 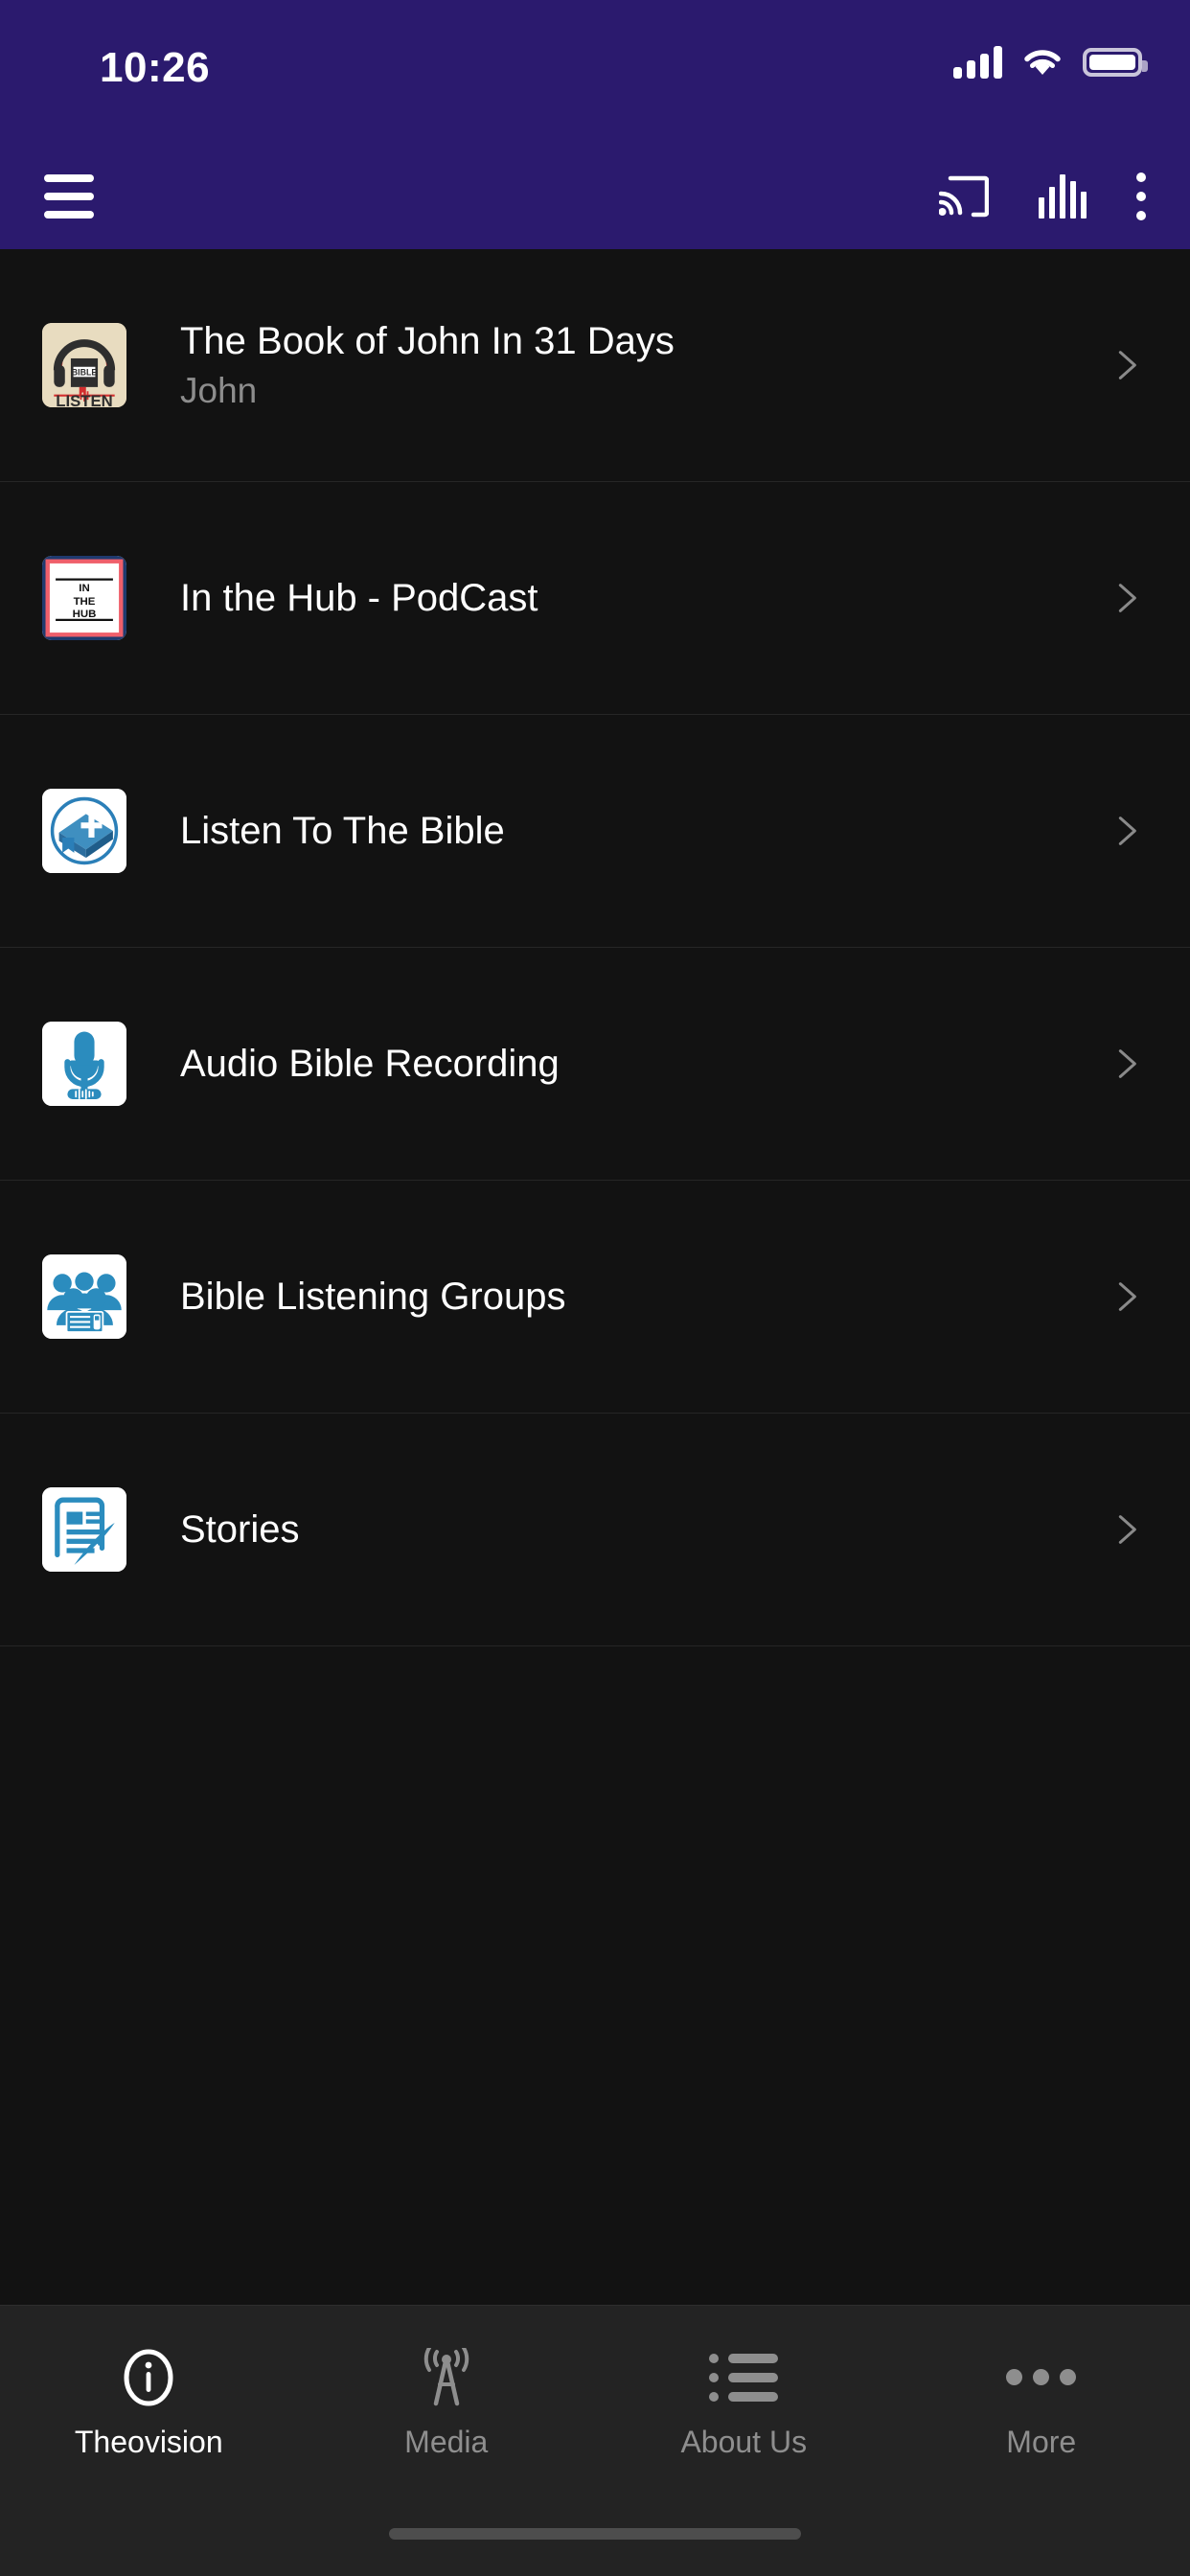 I want to click on bottom-tab-bar: Theovision Media About Us More, so click(x=595, y=2398).